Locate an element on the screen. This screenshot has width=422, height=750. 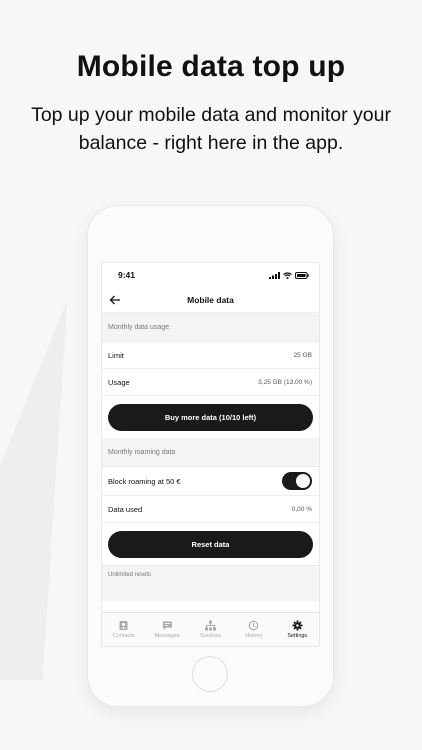
tab-history: History is located at coordinates (254, 629).